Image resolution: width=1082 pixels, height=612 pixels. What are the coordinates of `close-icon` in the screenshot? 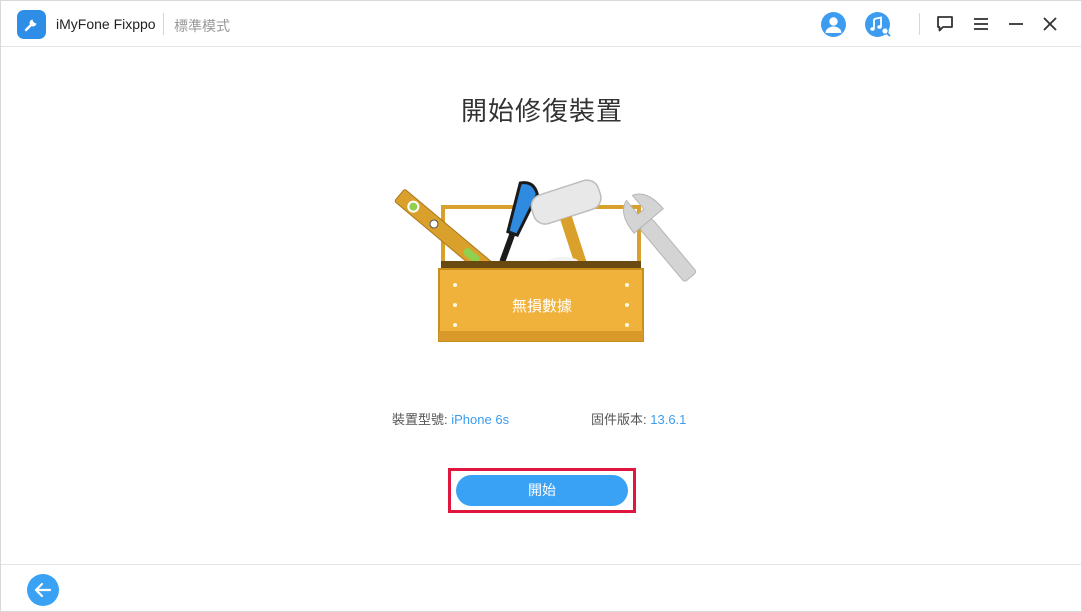 It's located at (1050, 24).